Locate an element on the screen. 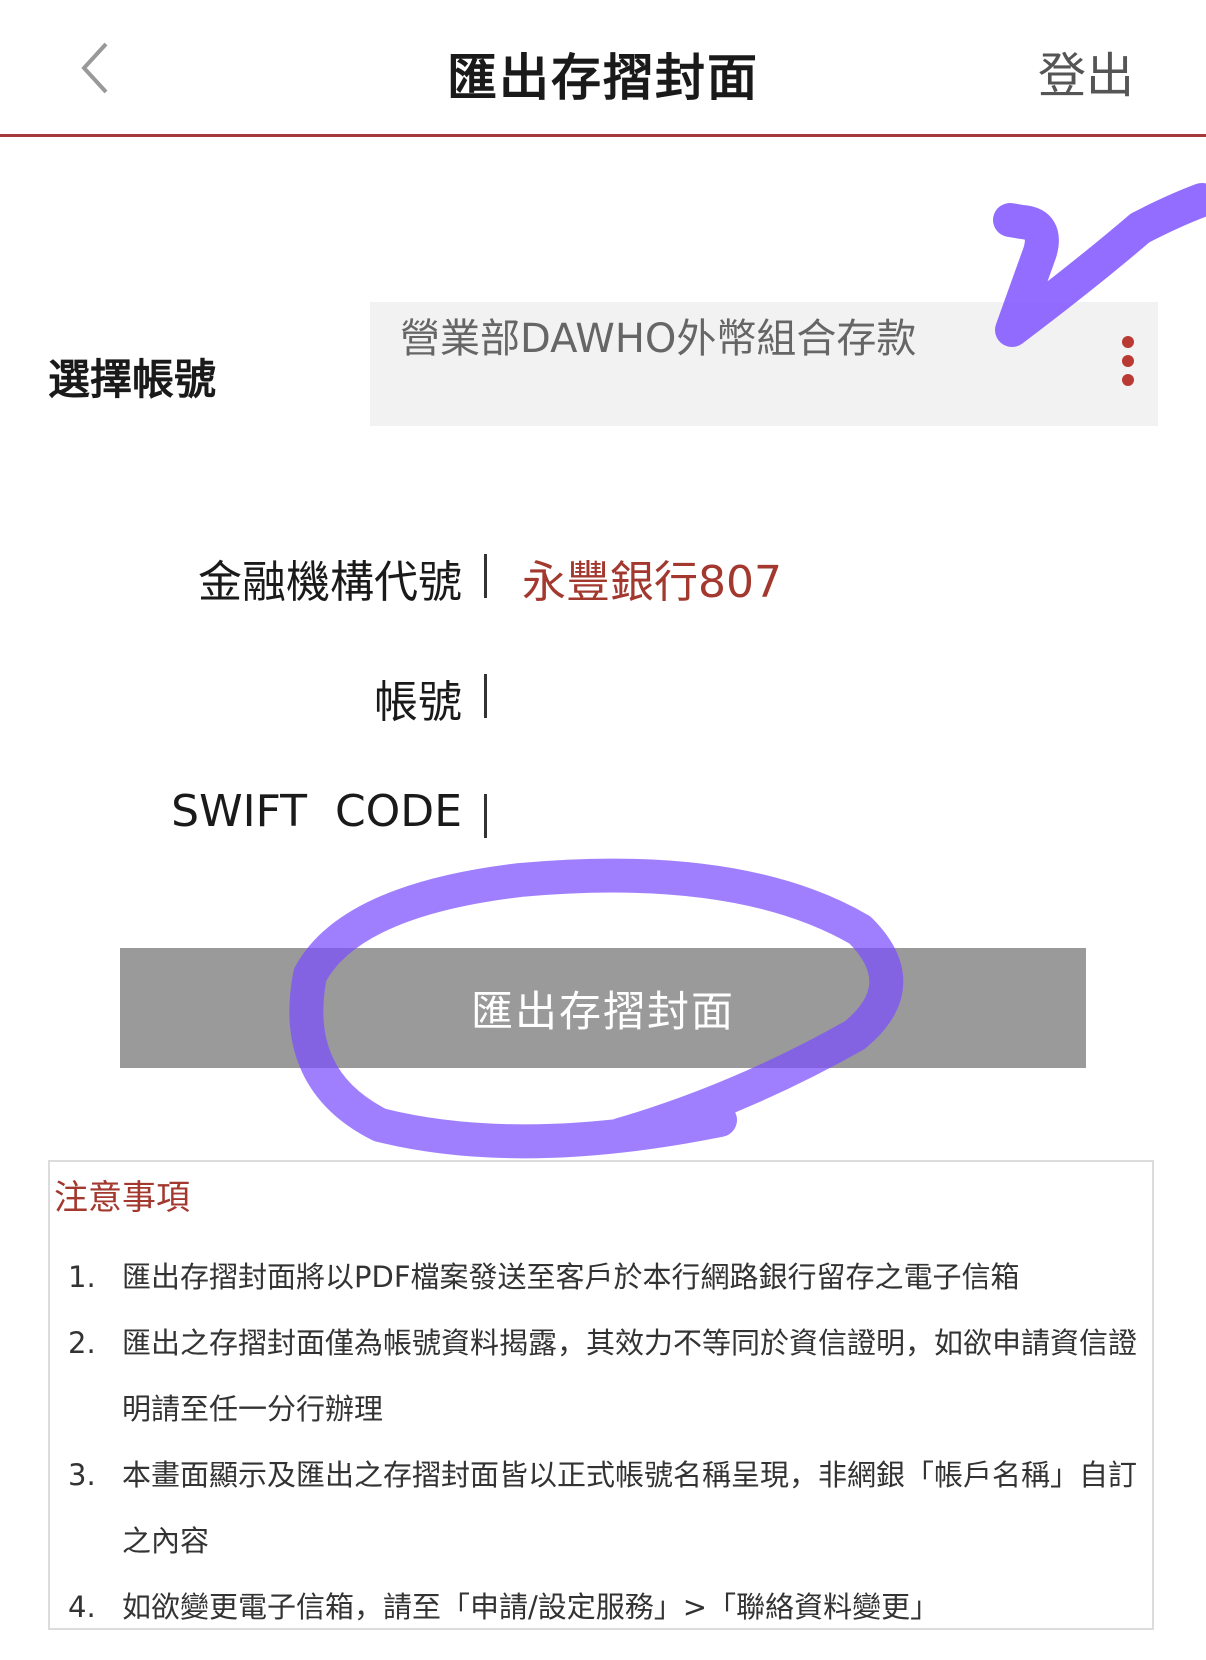 The height and width of the screenshot is (1660, 1206). bank-code-value: 永豐銀行807 is located at coordinates (652, 582).